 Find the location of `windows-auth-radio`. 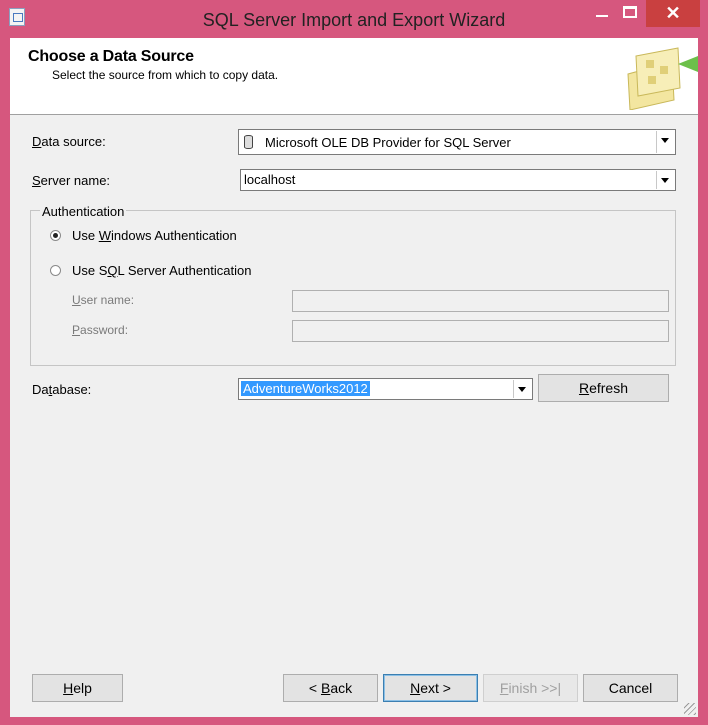

windows-auth-radio is located at coordinates (55, 235).